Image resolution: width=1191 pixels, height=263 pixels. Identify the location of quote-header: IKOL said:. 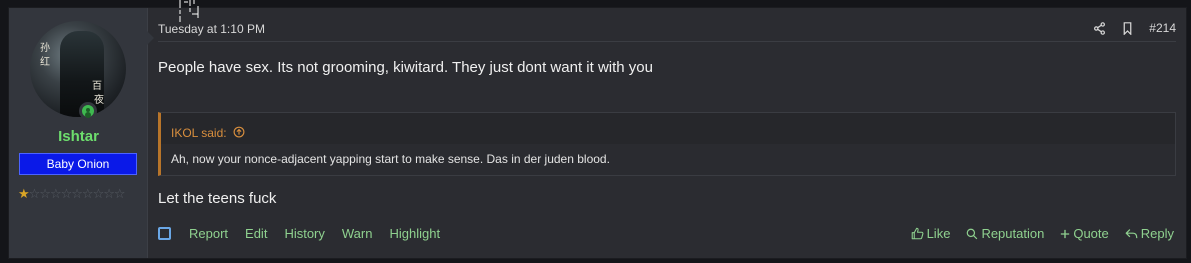
(668, 128).